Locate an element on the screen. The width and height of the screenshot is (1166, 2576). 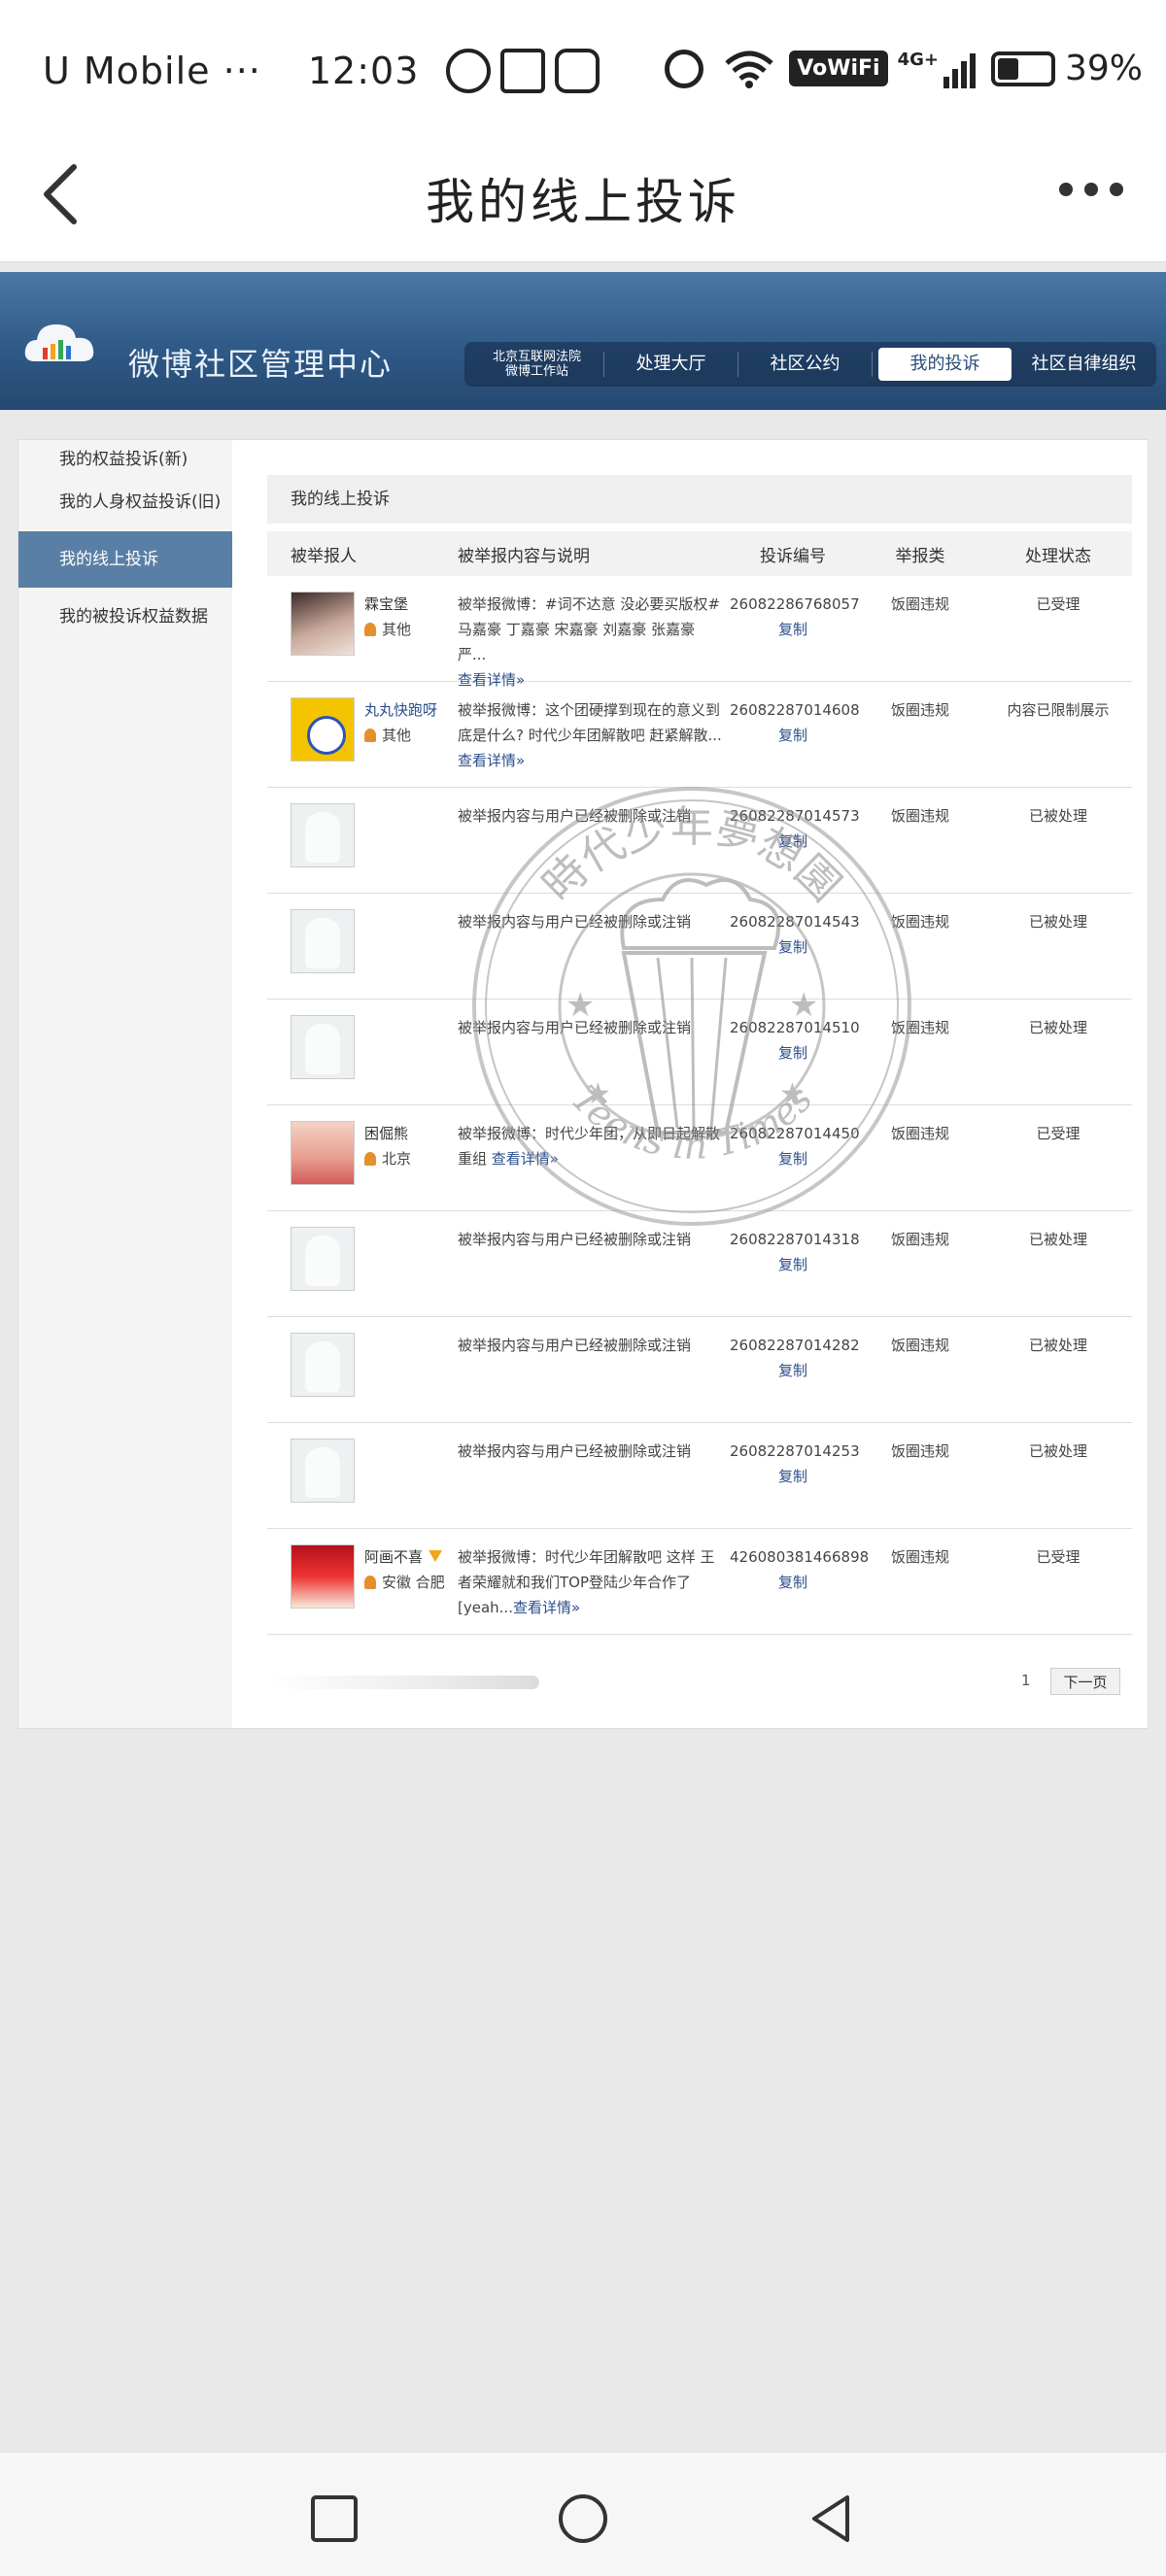
sidebar-item-personal-rights-old: 我的人身权益投诉(旧) is located at coordinates (125, 502).